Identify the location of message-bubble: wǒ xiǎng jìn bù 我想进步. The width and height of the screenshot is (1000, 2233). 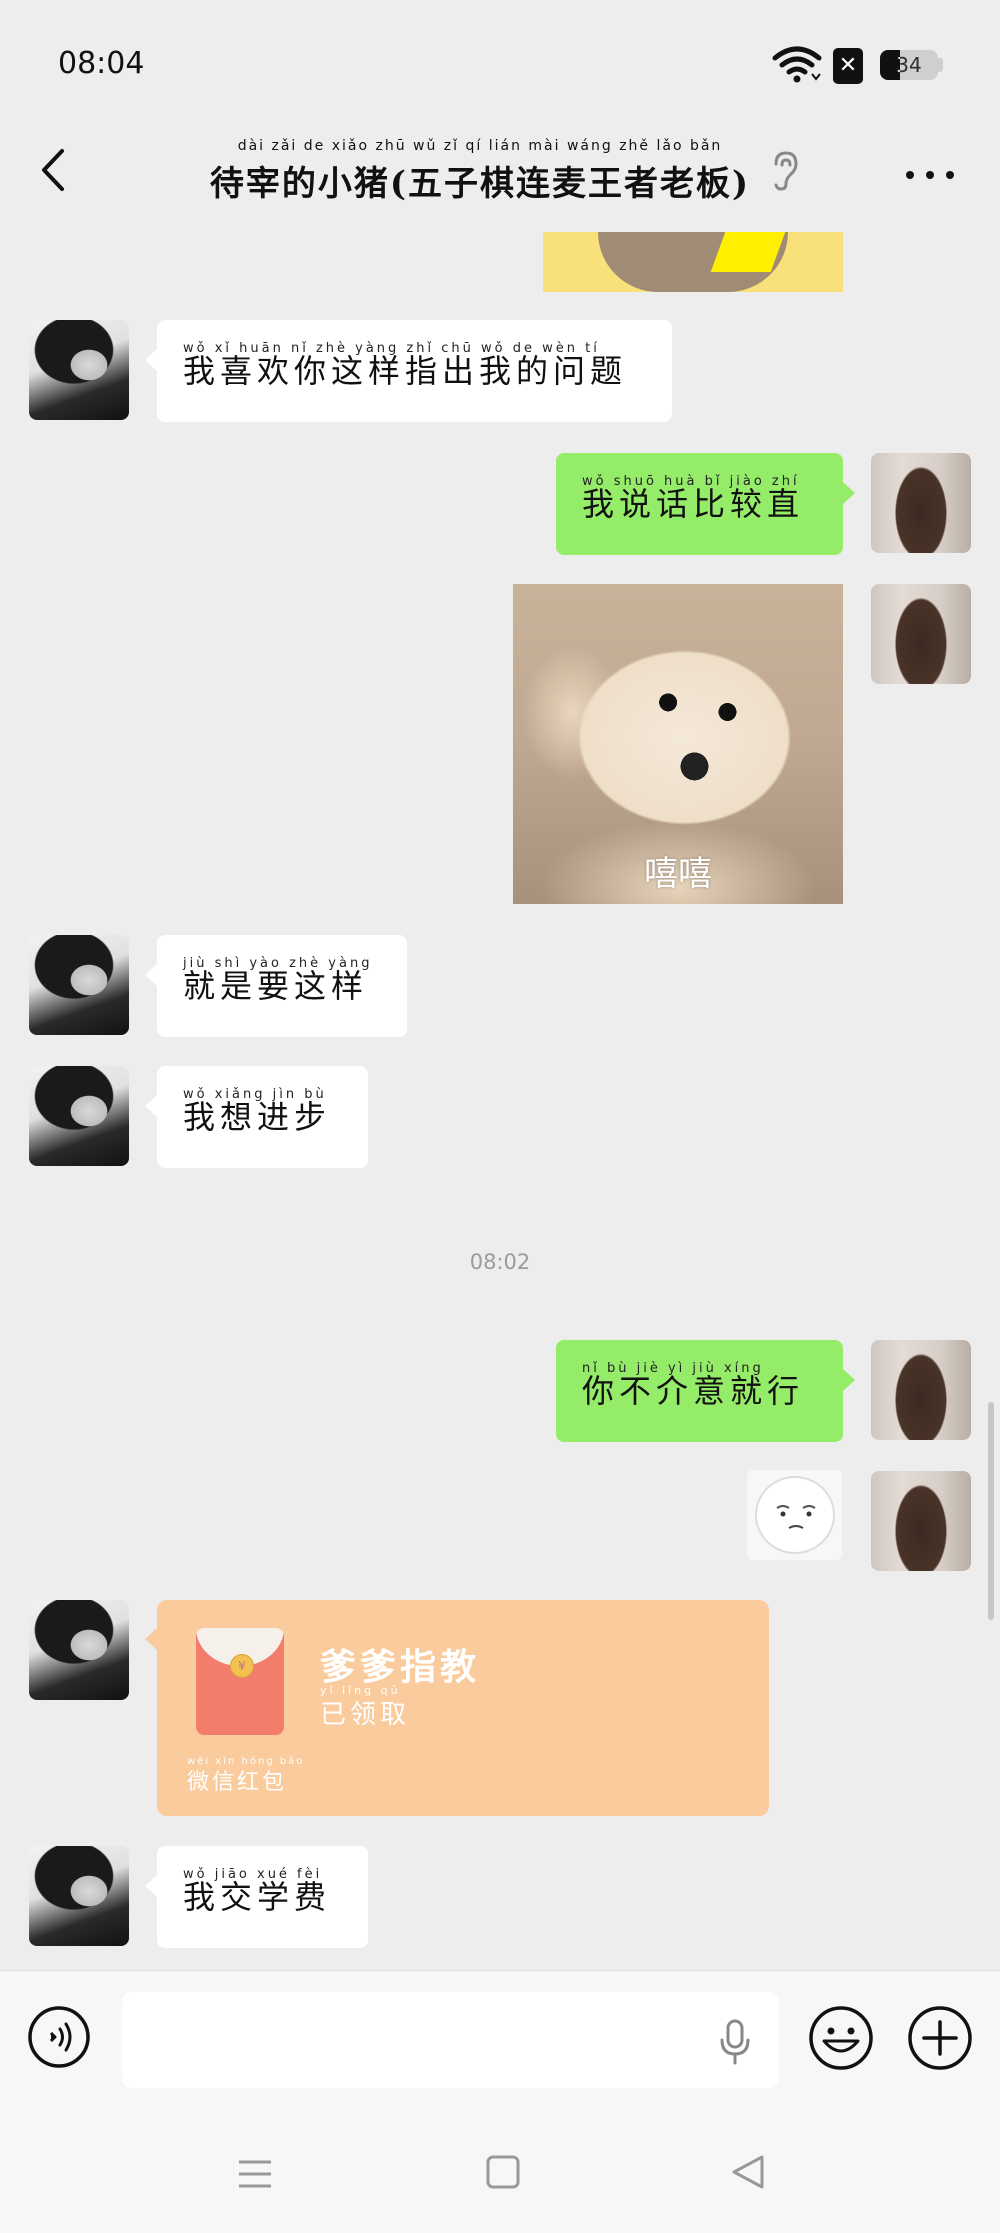
(262, 1117).